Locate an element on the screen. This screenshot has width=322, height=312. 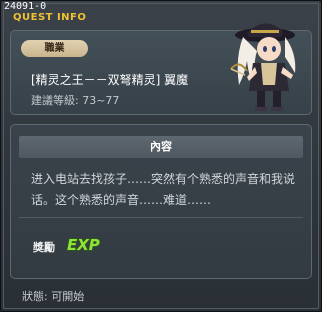
content-section-title: 內容 is located at coordinates (161, 147).